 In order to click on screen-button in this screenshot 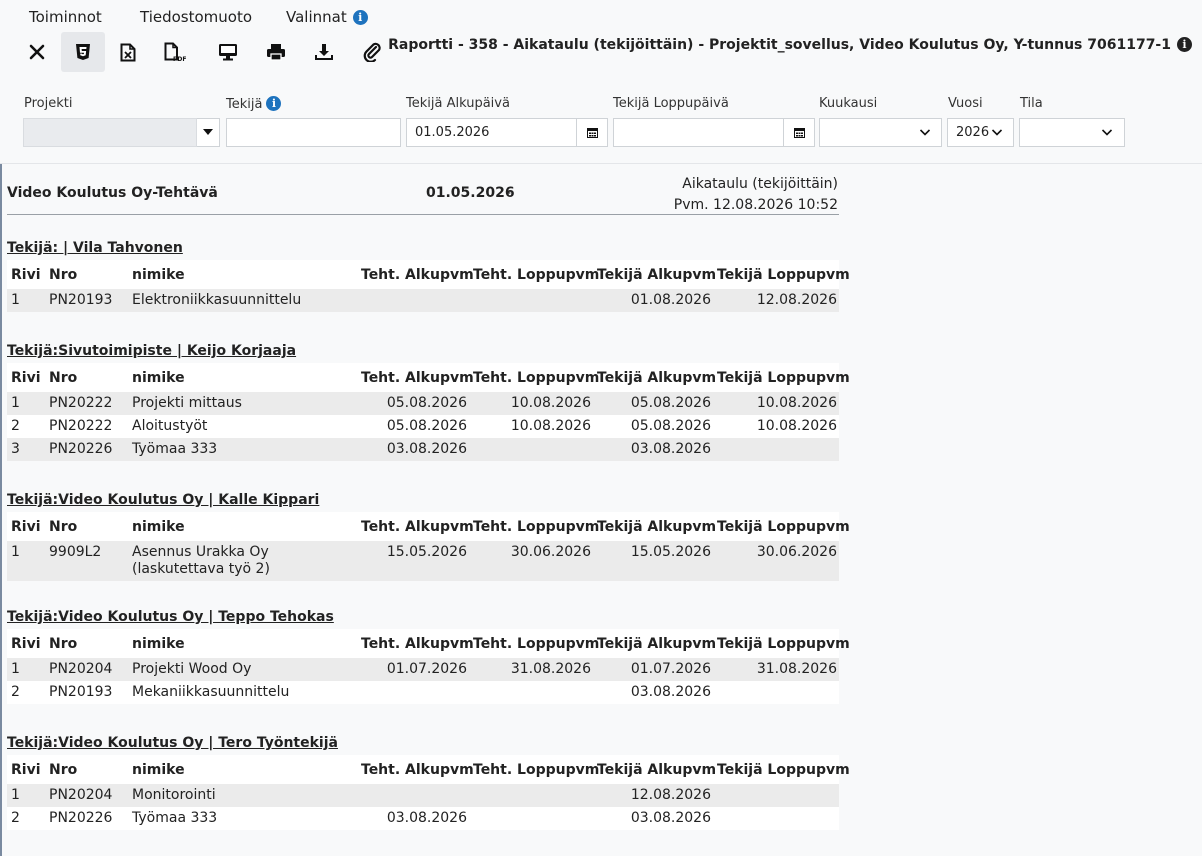, I will do `click(228, 52)`.